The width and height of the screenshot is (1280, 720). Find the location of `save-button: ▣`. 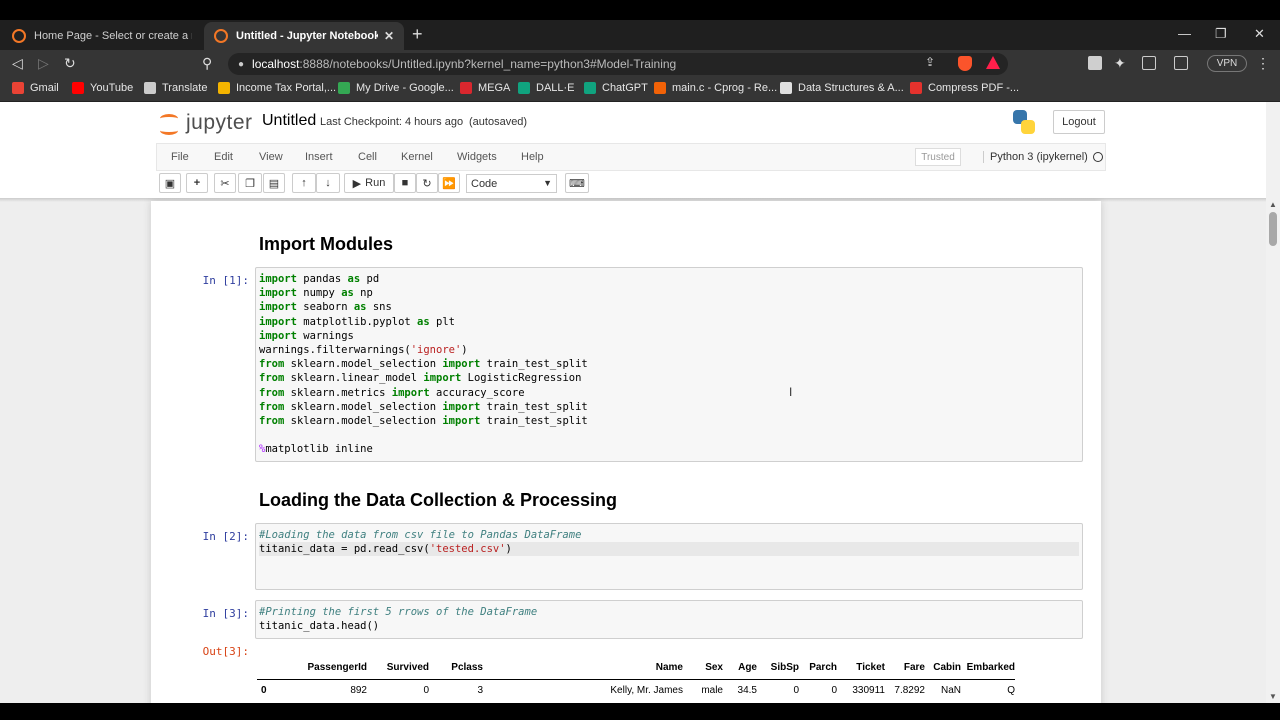

save-button: ▣ is located at coordinates (170, 183).